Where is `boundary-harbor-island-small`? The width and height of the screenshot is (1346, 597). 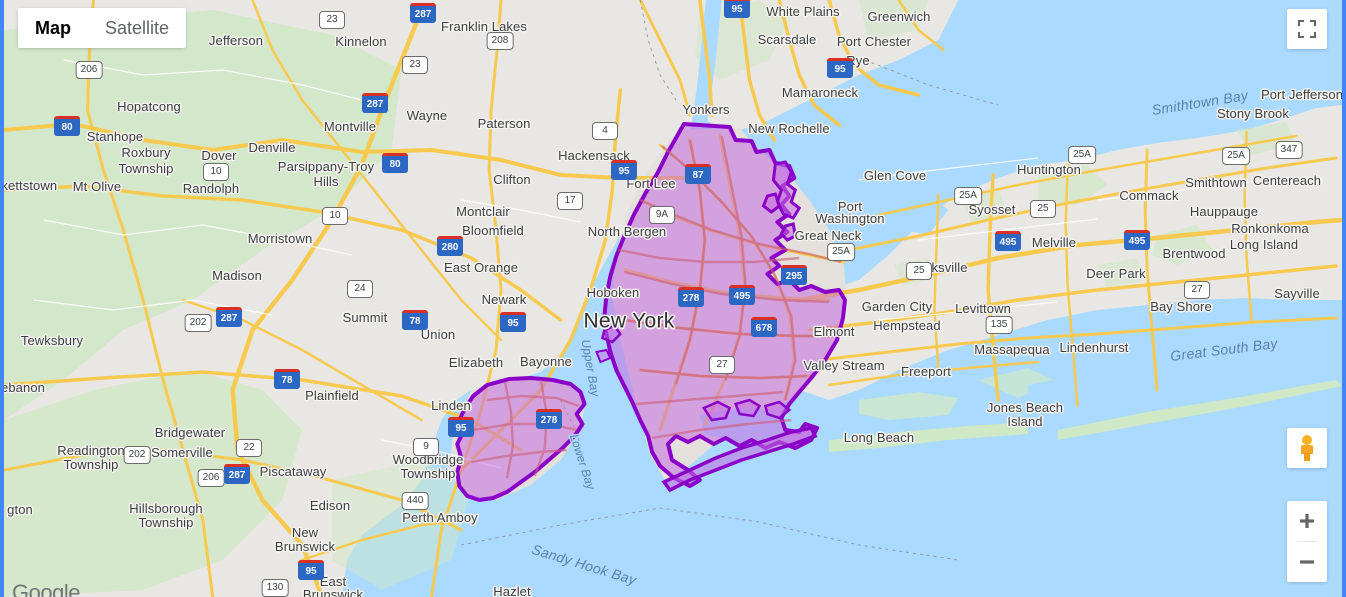
boundary-harbor-island-small is located at coordinates (603, 356).